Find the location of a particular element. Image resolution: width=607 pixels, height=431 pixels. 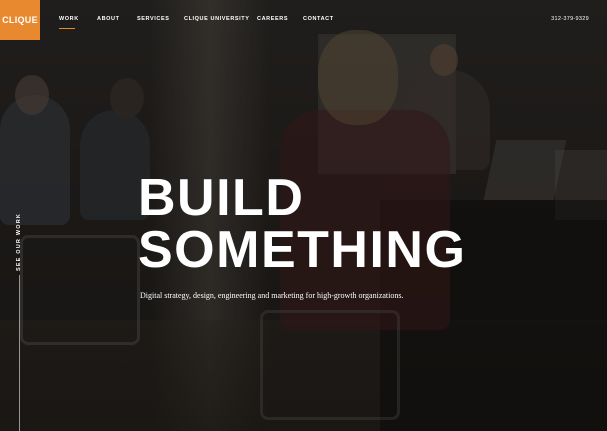

nav-item-clique-university: CLIQUE UNIVERSITY is located at coordinates (217, 19).